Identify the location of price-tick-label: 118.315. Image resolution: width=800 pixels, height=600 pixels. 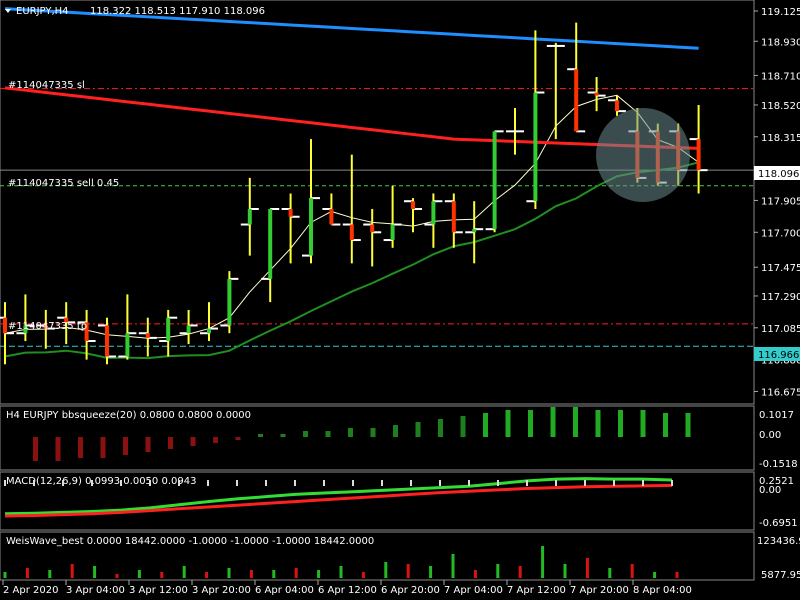
(780, 138).